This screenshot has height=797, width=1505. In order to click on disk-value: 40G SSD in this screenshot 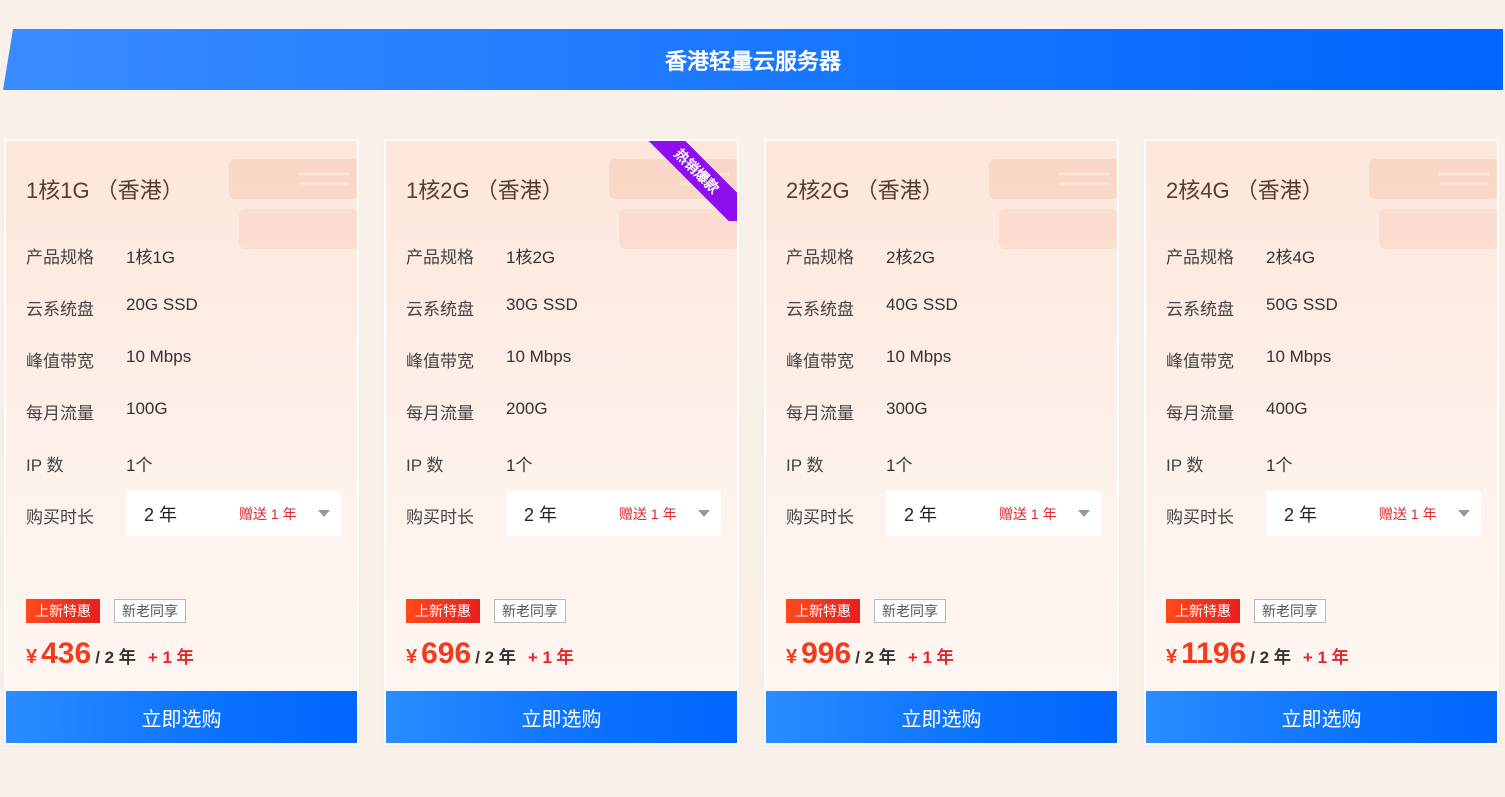, I will do `click(922, 304)`.